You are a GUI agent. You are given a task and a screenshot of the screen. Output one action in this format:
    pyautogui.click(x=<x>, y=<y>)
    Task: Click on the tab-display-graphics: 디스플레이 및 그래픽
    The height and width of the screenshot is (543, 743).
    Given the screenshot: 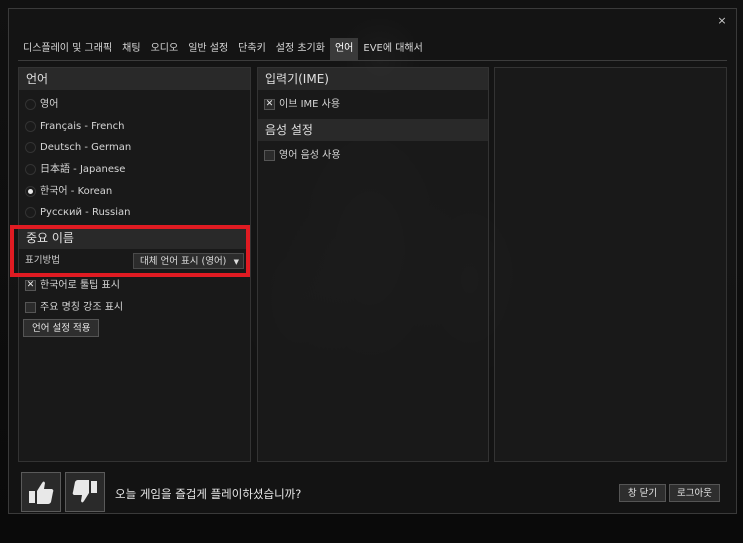 What is the action you would take?
    pyautogui.click(x=67, y=49)
    